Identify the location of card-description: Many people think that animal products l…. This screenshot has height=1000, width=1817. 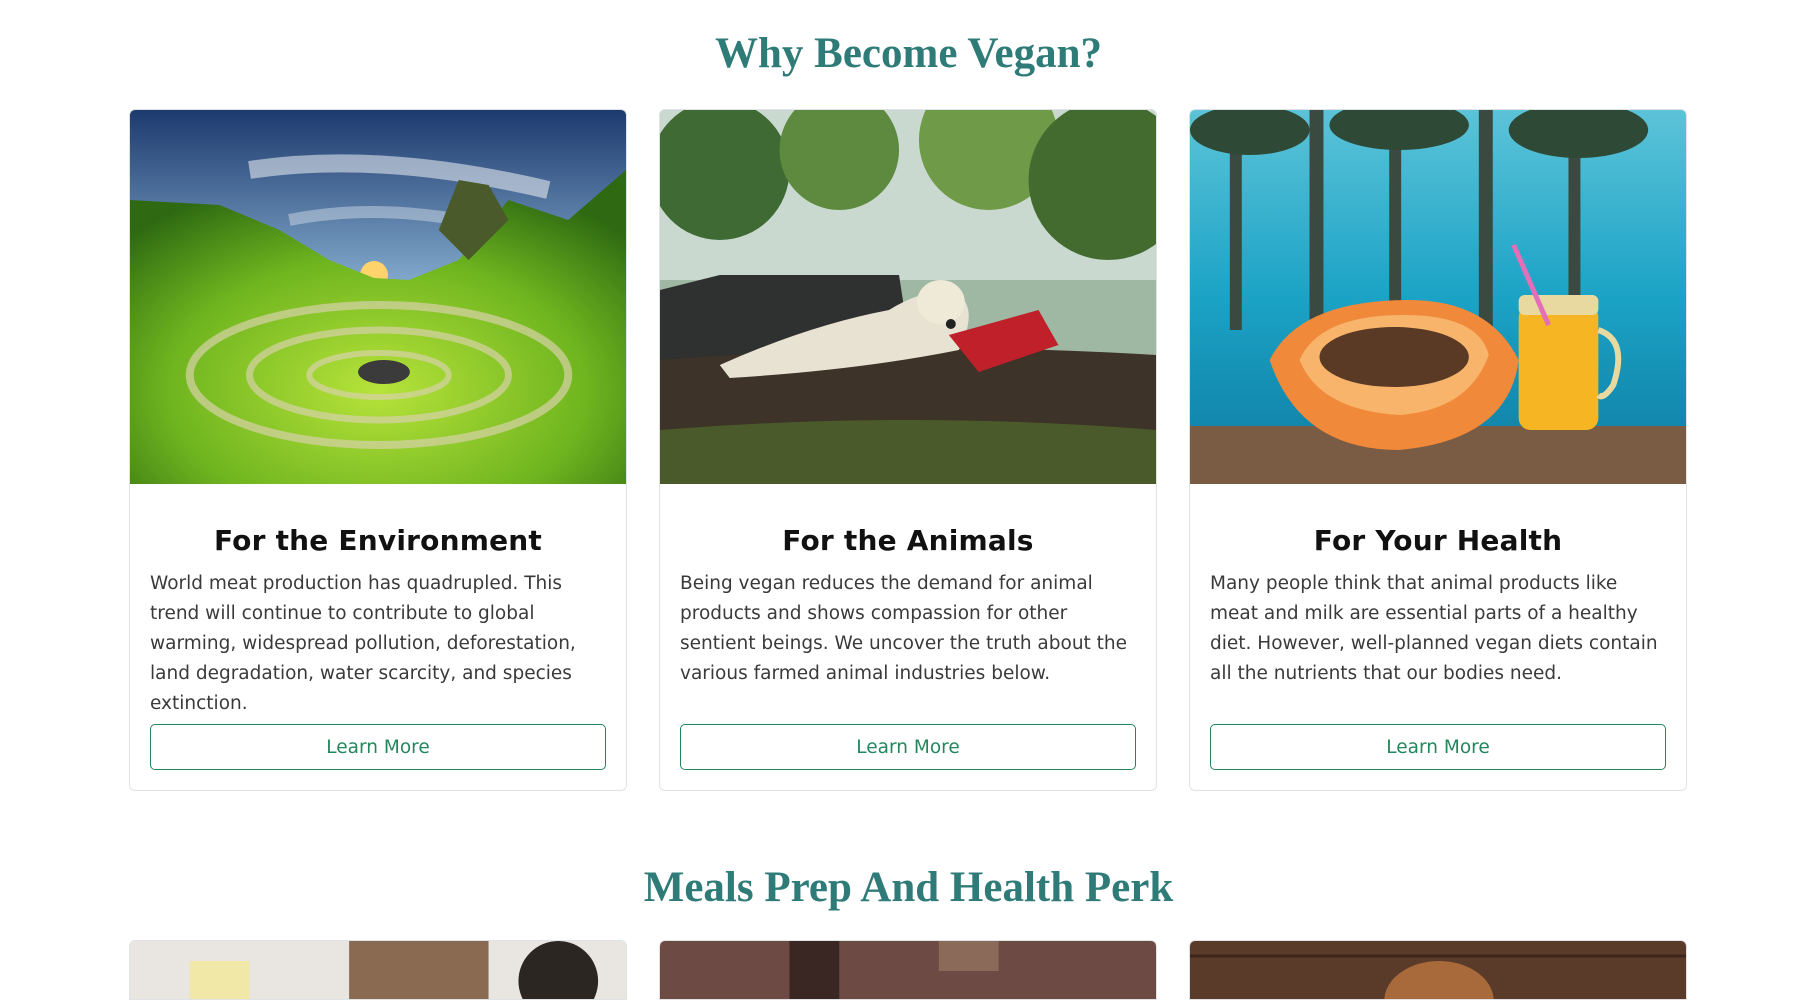
(1434, 628).